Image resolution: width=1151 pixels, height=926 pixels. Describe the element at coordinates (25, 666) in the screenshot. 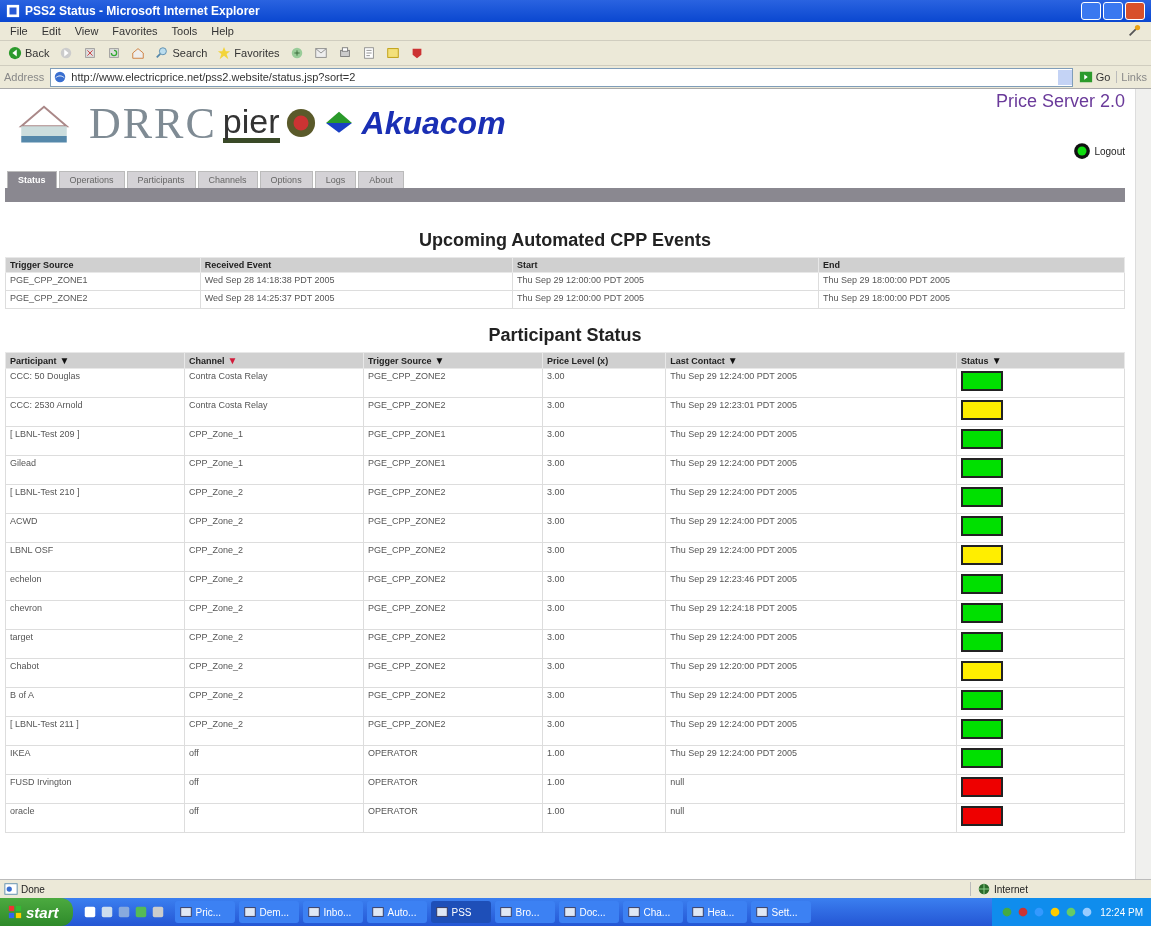

I see `table-cell: Chabot` at that location.